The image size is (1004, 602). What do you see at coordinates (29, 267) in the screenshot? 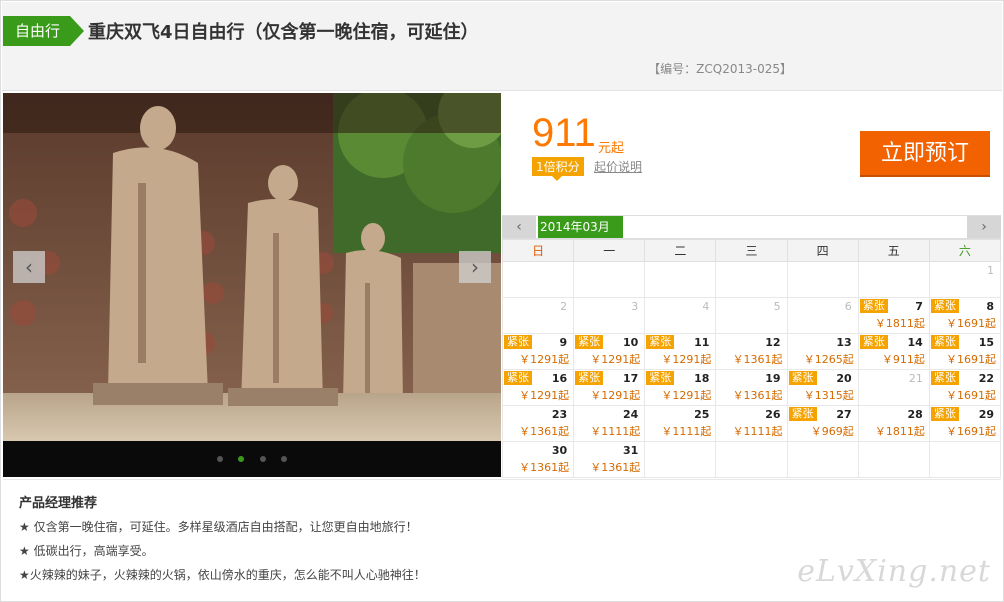
I see `gallery-prev-button: ‹` at bounding box center [29, 267].